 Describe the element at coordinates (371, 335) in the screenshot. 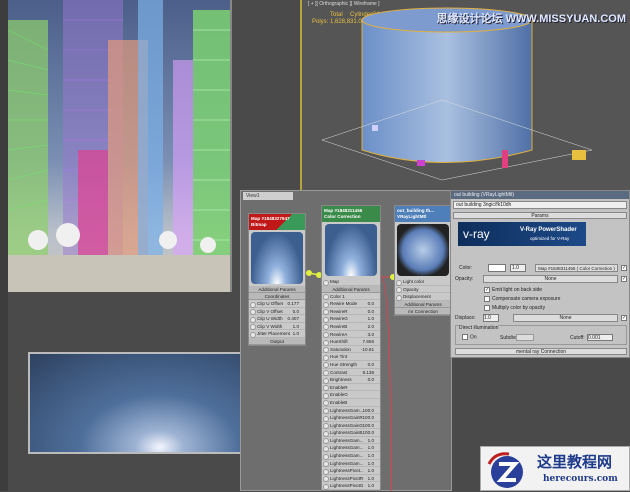

I see `slot-value: 3.0` at that location.